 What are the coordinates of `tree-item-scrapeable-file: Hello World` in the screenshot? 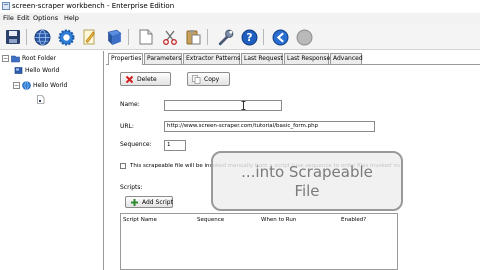 It's located at (44, 85).